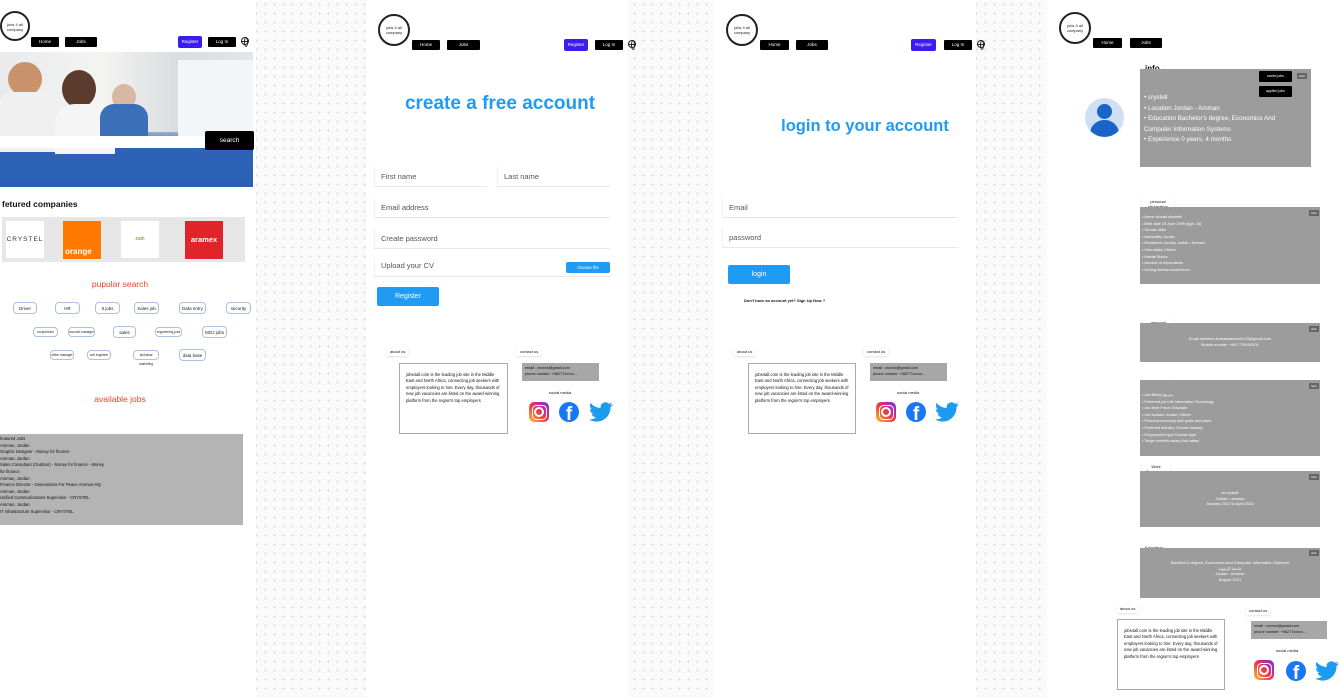  I want to click on company-logo-zain: zain, so click(140, 239).